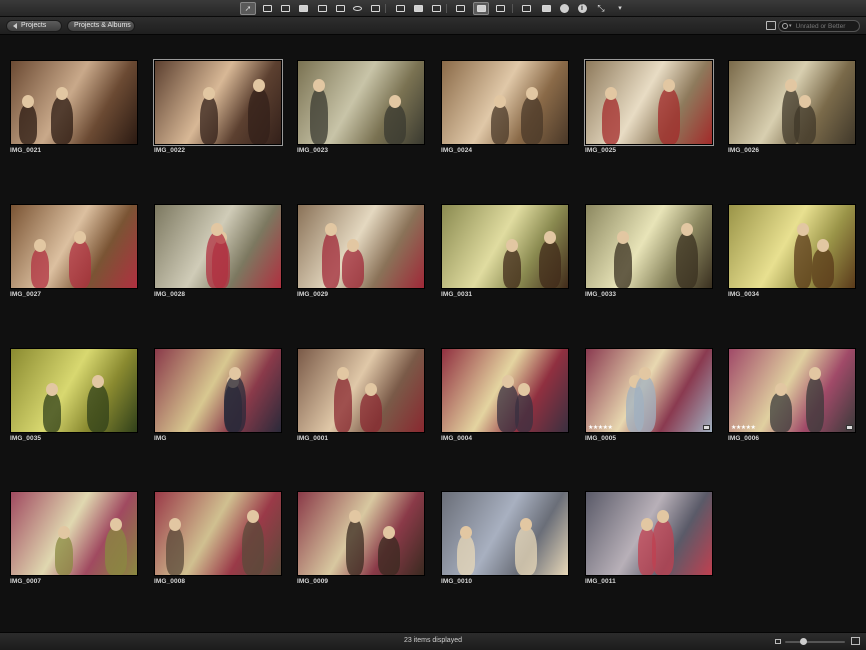 This screenshot has height=650, width=866. What do you see at coordinates (322, 8) in the screenshot?
I see `rotate-icon` at bounding box center [322, 8].